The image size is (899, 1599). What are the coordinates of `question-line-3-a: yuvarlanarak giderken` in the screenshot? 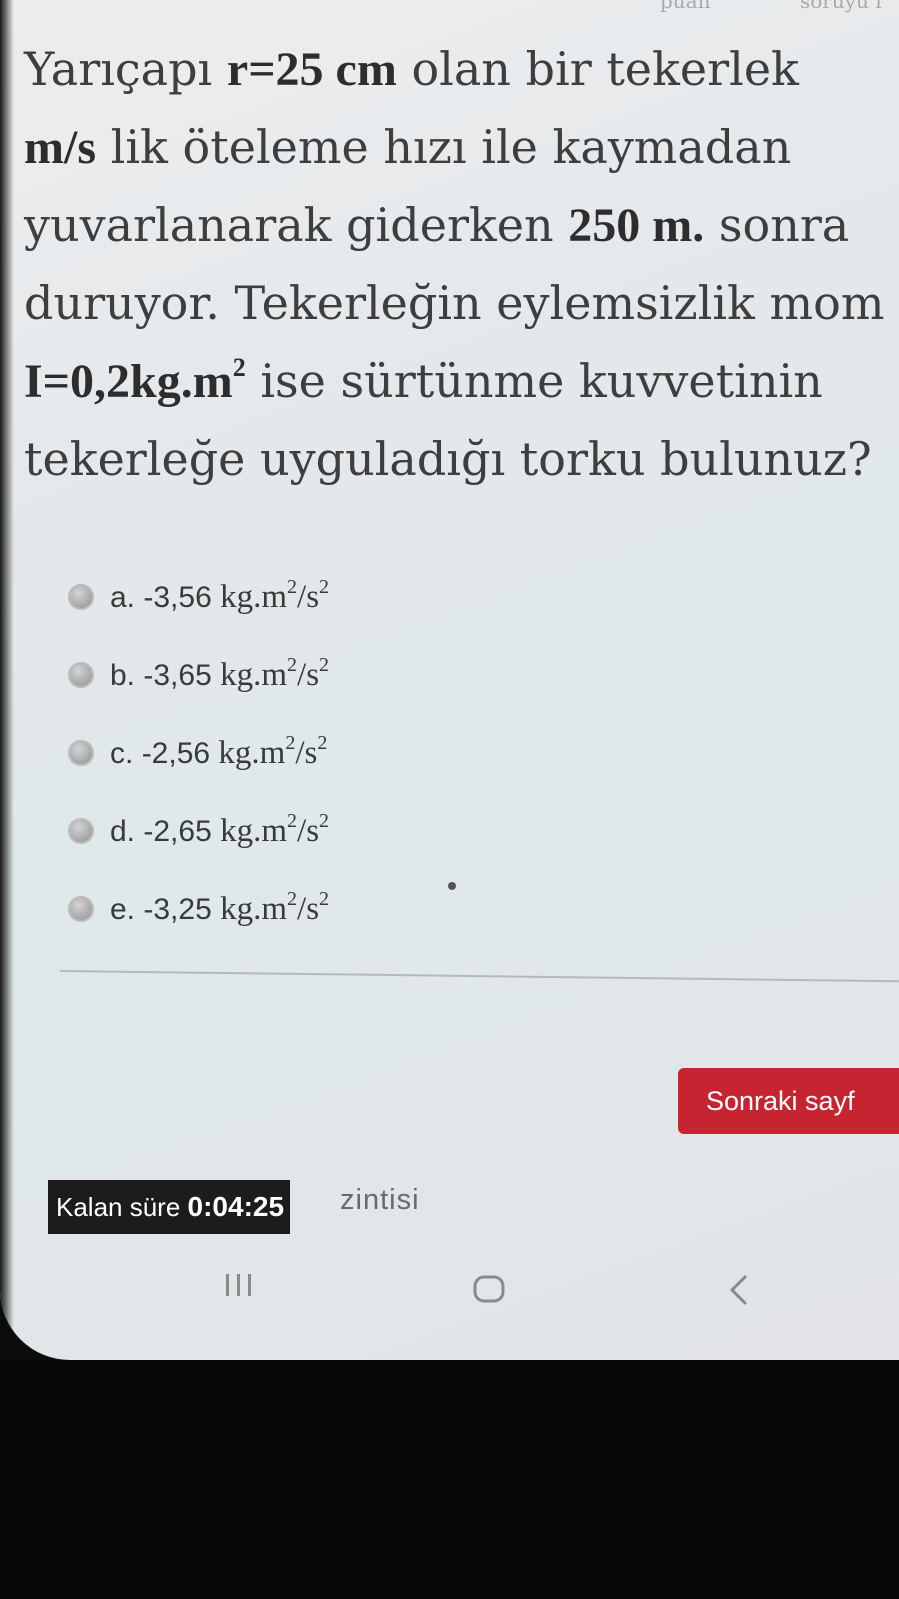 It's located at (296, 225).